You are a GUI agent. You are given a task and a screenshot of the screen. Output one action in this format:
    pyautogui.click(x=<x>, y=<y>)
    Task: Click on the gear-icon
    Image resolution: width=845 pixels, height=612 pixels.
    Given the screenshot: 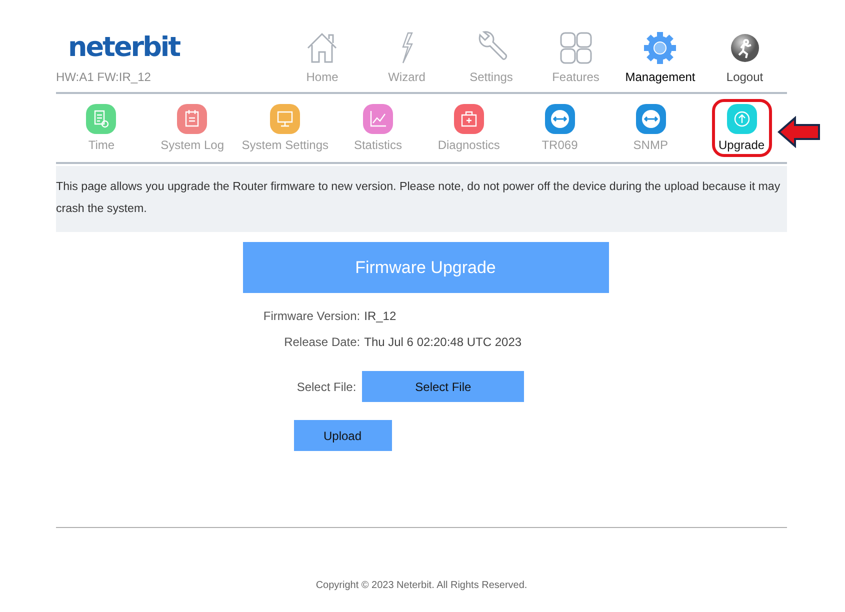 What is the action you would take?
    pyautogui.click(x=660, y=48)
    